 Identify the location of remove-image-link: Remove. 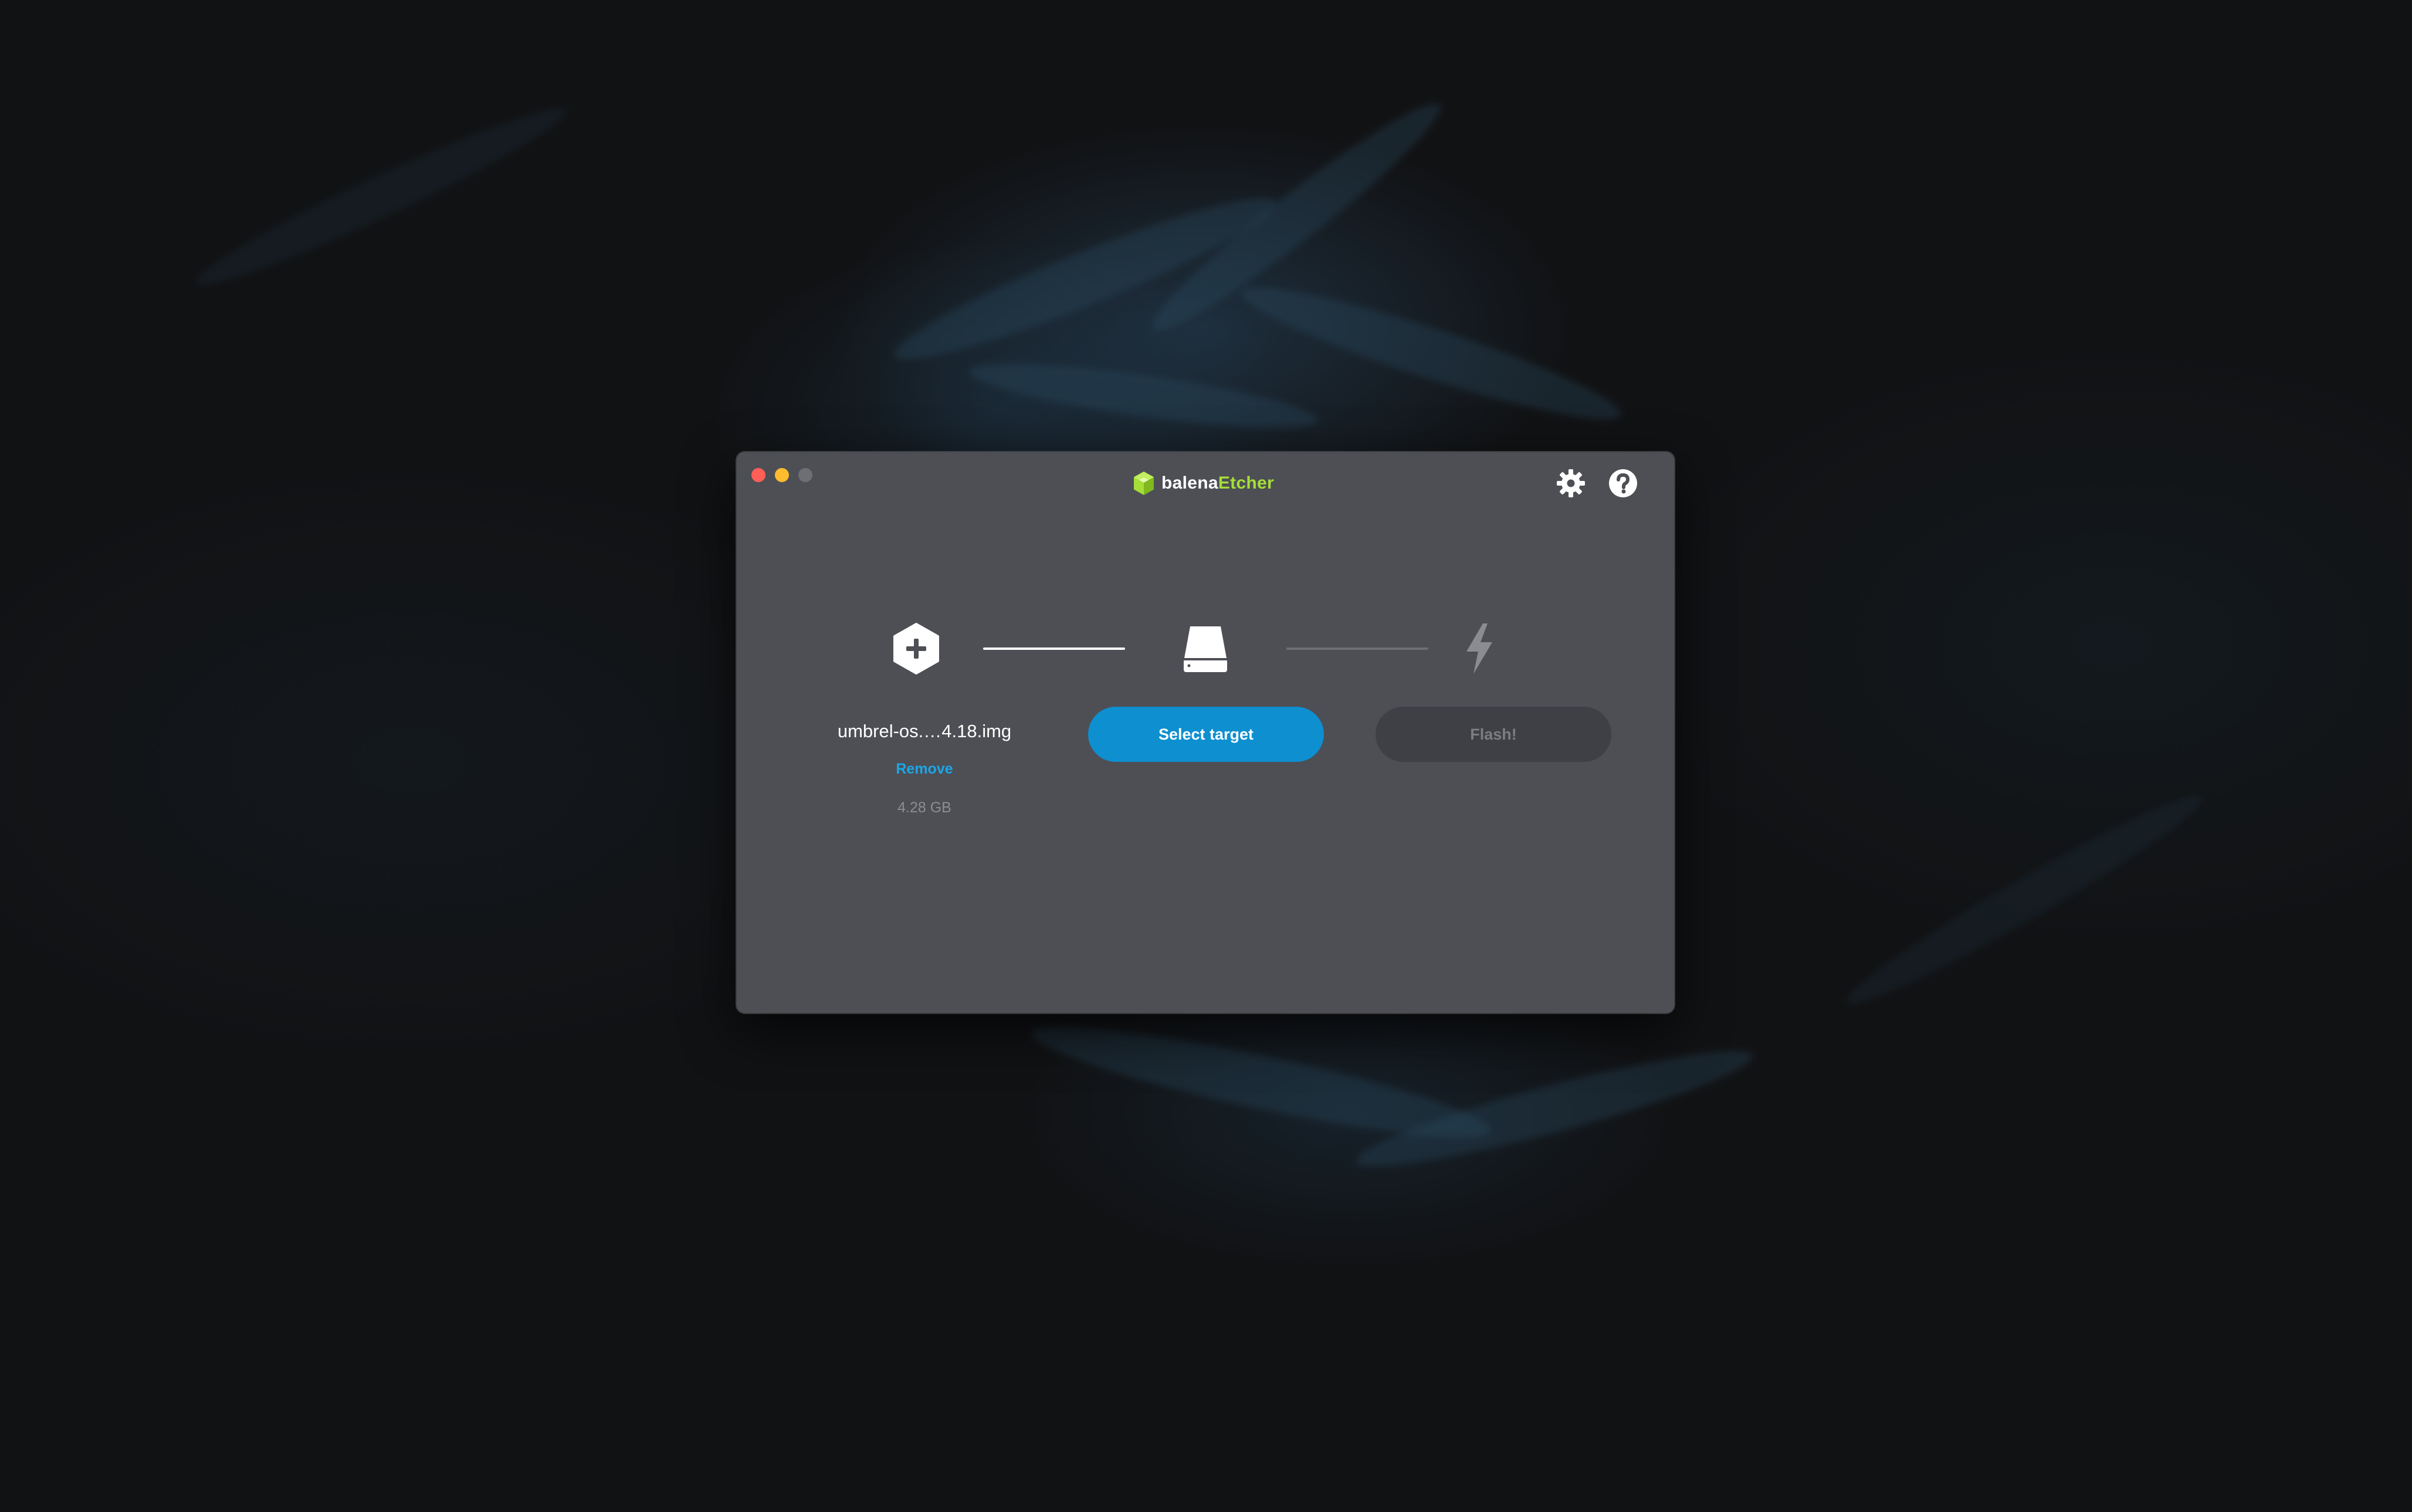
(925, 769).